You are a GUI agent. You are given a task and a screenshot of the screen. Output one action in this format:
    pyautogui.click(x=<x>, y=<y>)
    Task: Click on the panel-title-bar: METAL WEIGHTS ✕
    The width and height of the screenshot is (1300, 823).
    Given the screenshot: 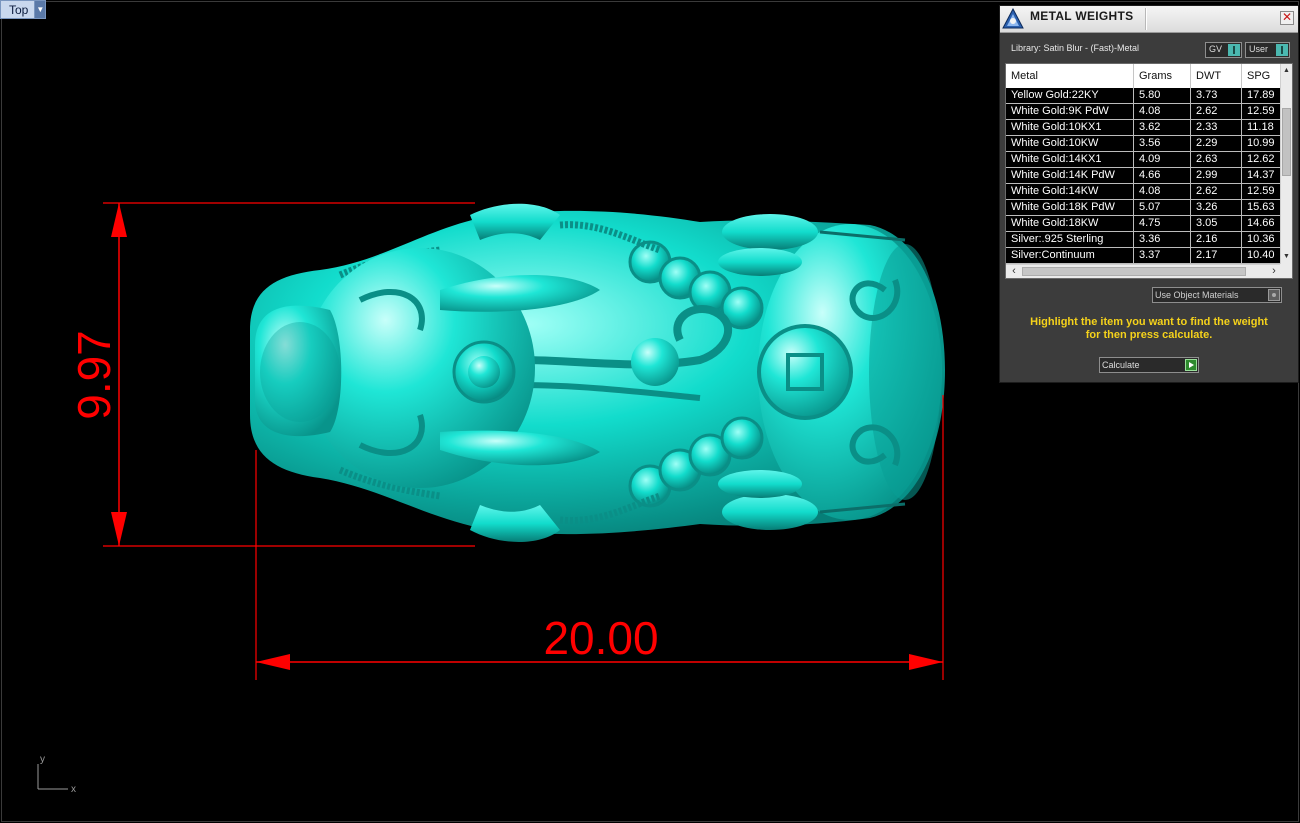 What is the action you would take?
    pyautogui.click(x=1149, y=19)
    